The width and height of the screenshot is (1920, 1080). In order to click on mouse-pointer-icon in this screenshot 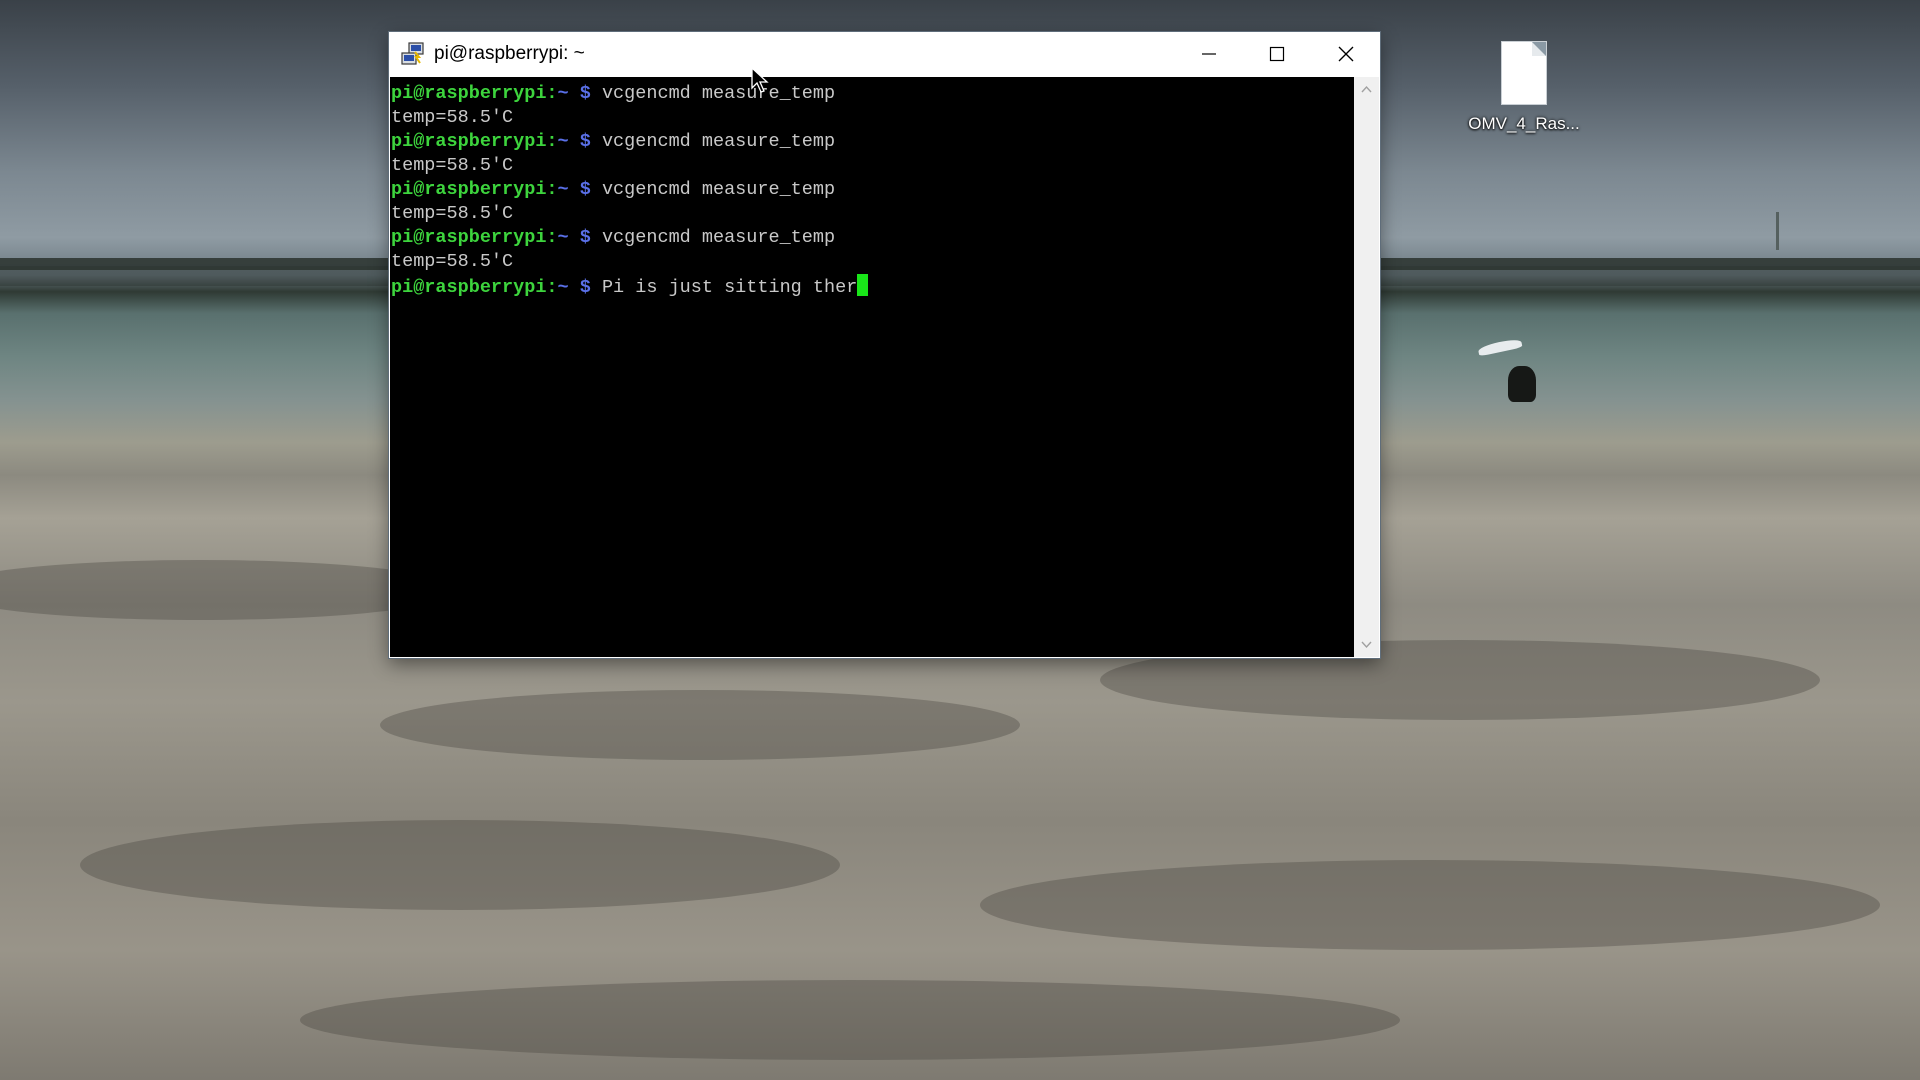, I will do `click(760, 80)`.